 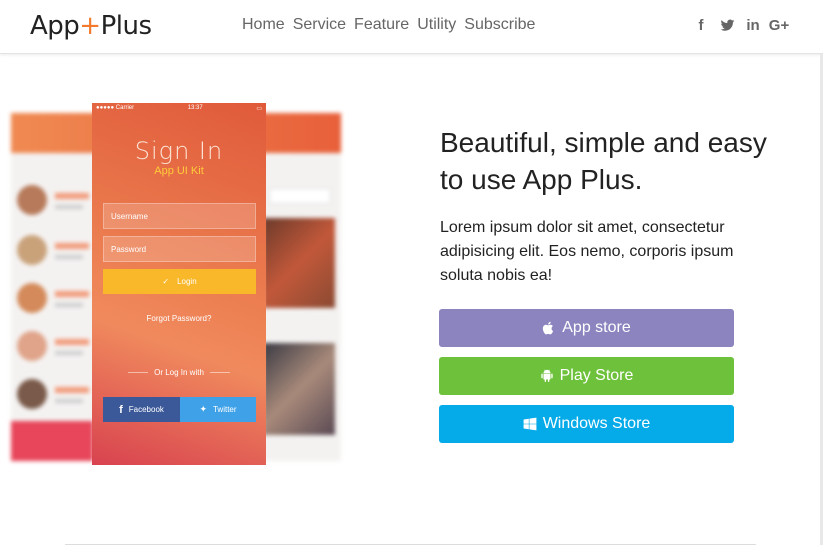 What do you see at coordinates (727, 25) in the screenshot?
I see `twitter-icon` at bounding box center [727, 25].